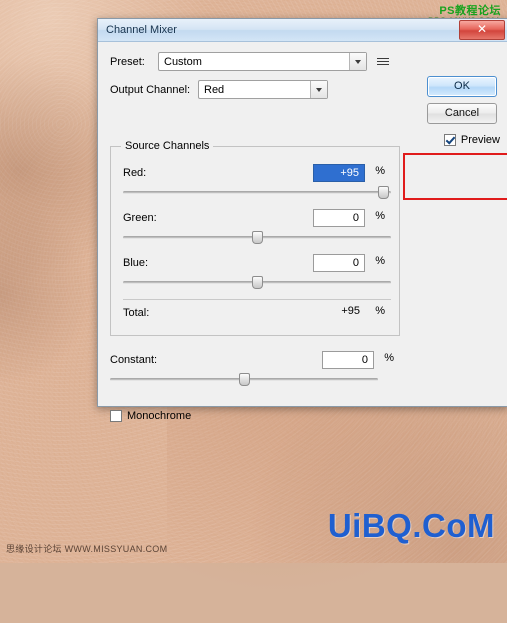  I want to click on preset-value: Custom, so click(183, 61).